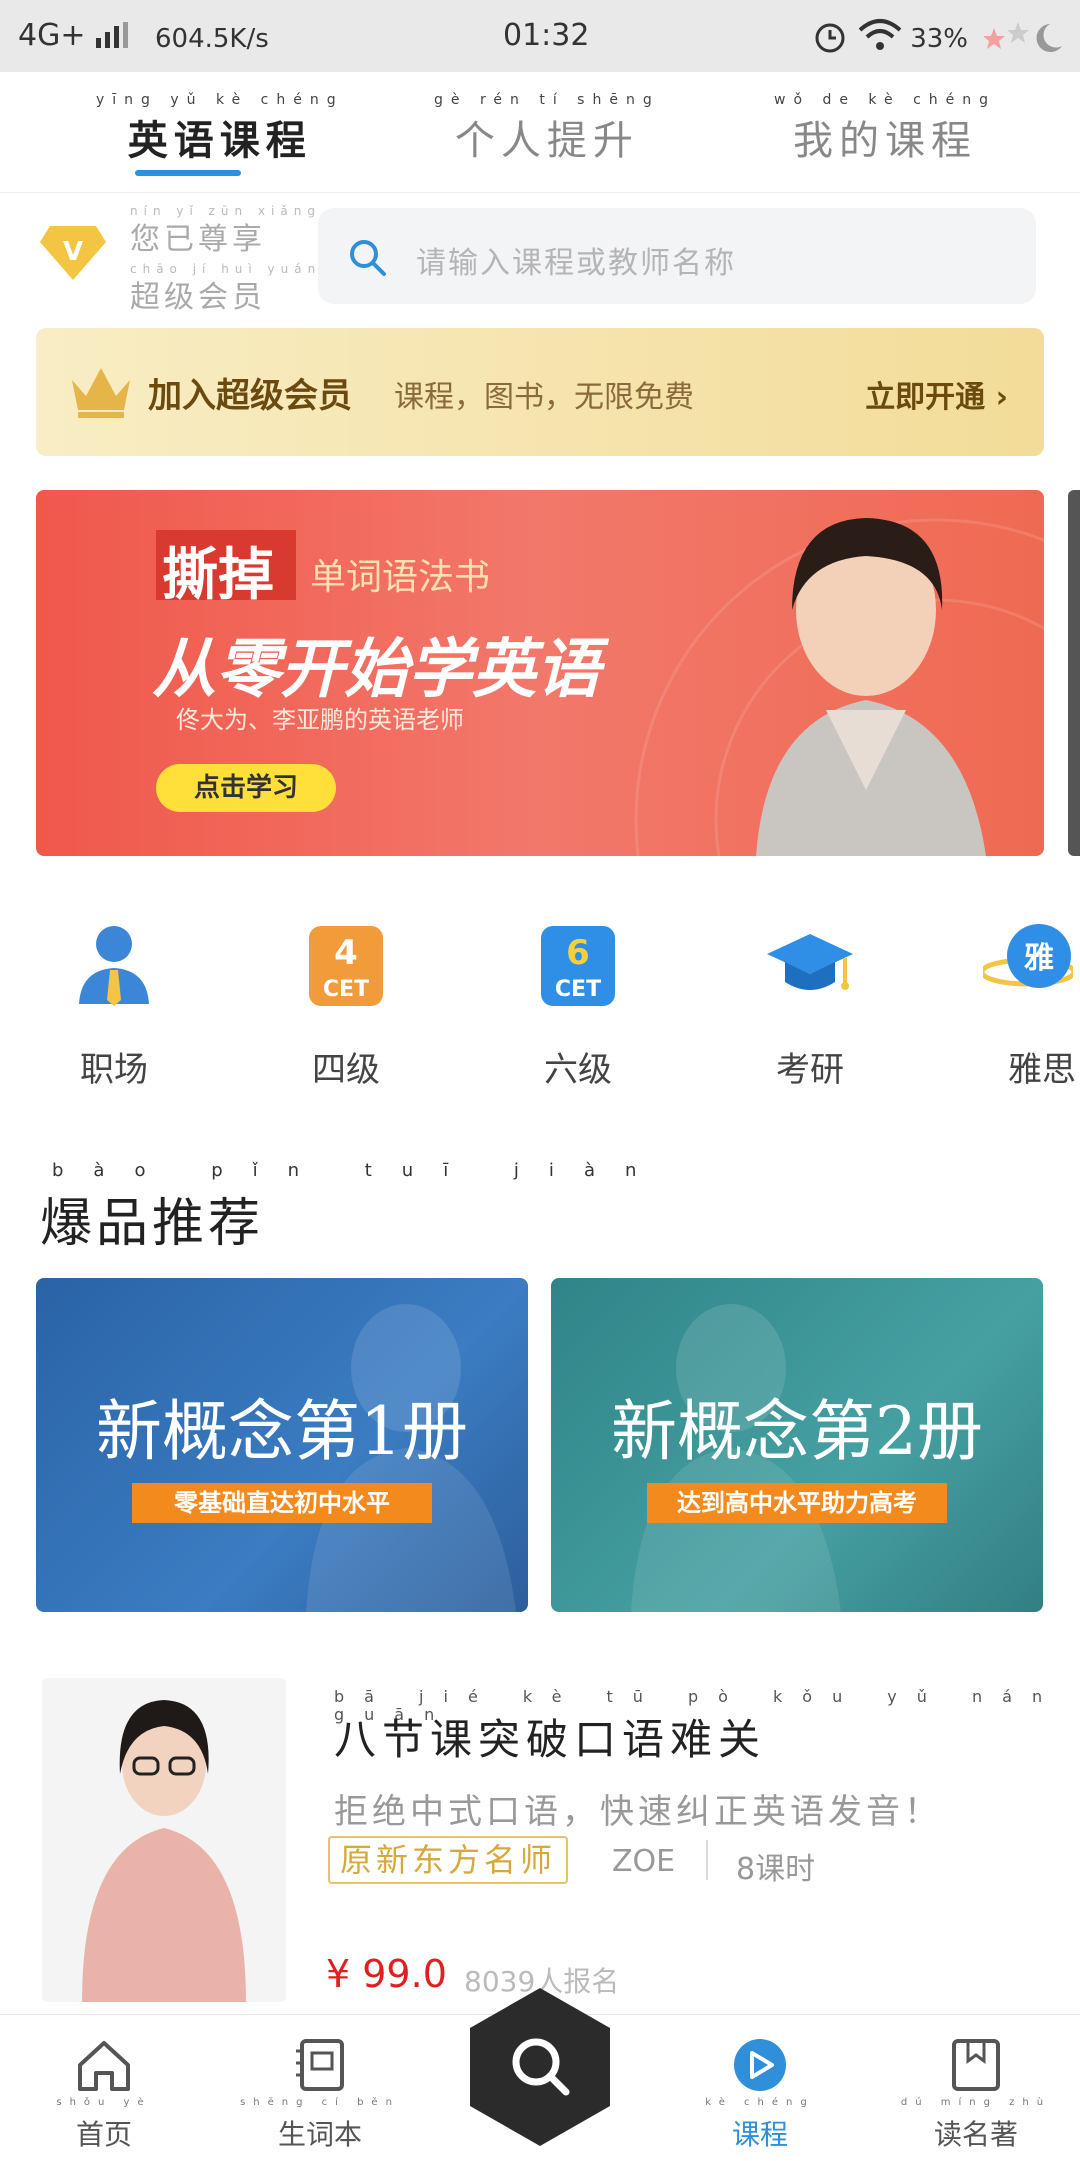 The image size is (1080, 2161). What do you see at coordinates (104, 2066) in the screenshot?
I see `home-icon` at bounding box center [104, 2066].